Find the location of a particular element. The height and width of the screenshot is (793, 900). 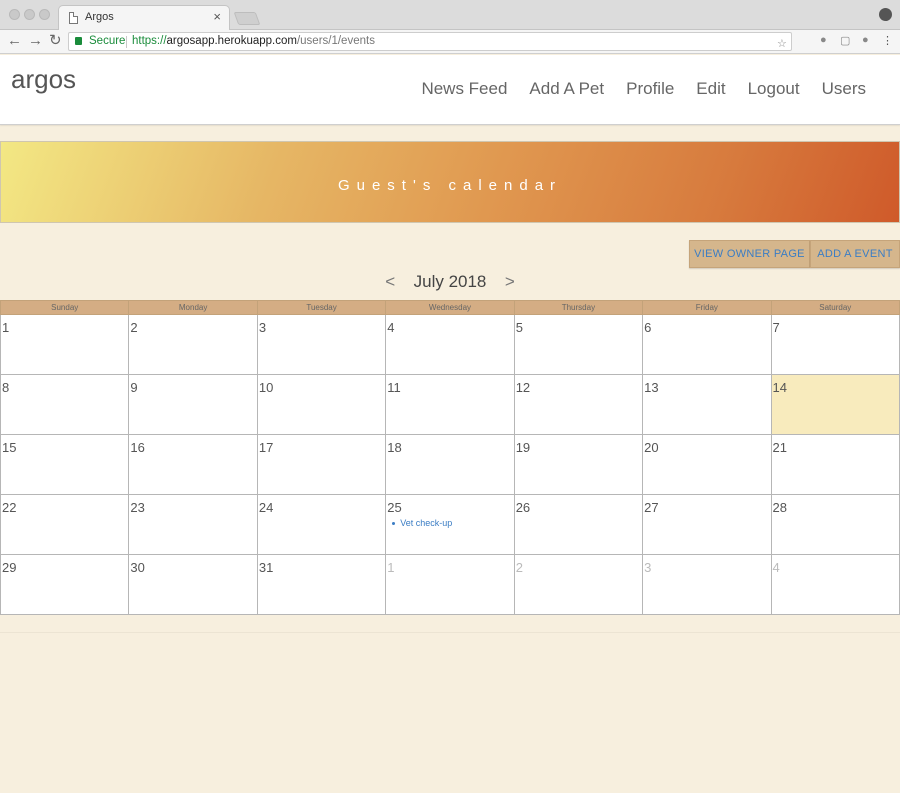

url-host: argosapp.herokuapp.com is located at coordinates (231, 41).